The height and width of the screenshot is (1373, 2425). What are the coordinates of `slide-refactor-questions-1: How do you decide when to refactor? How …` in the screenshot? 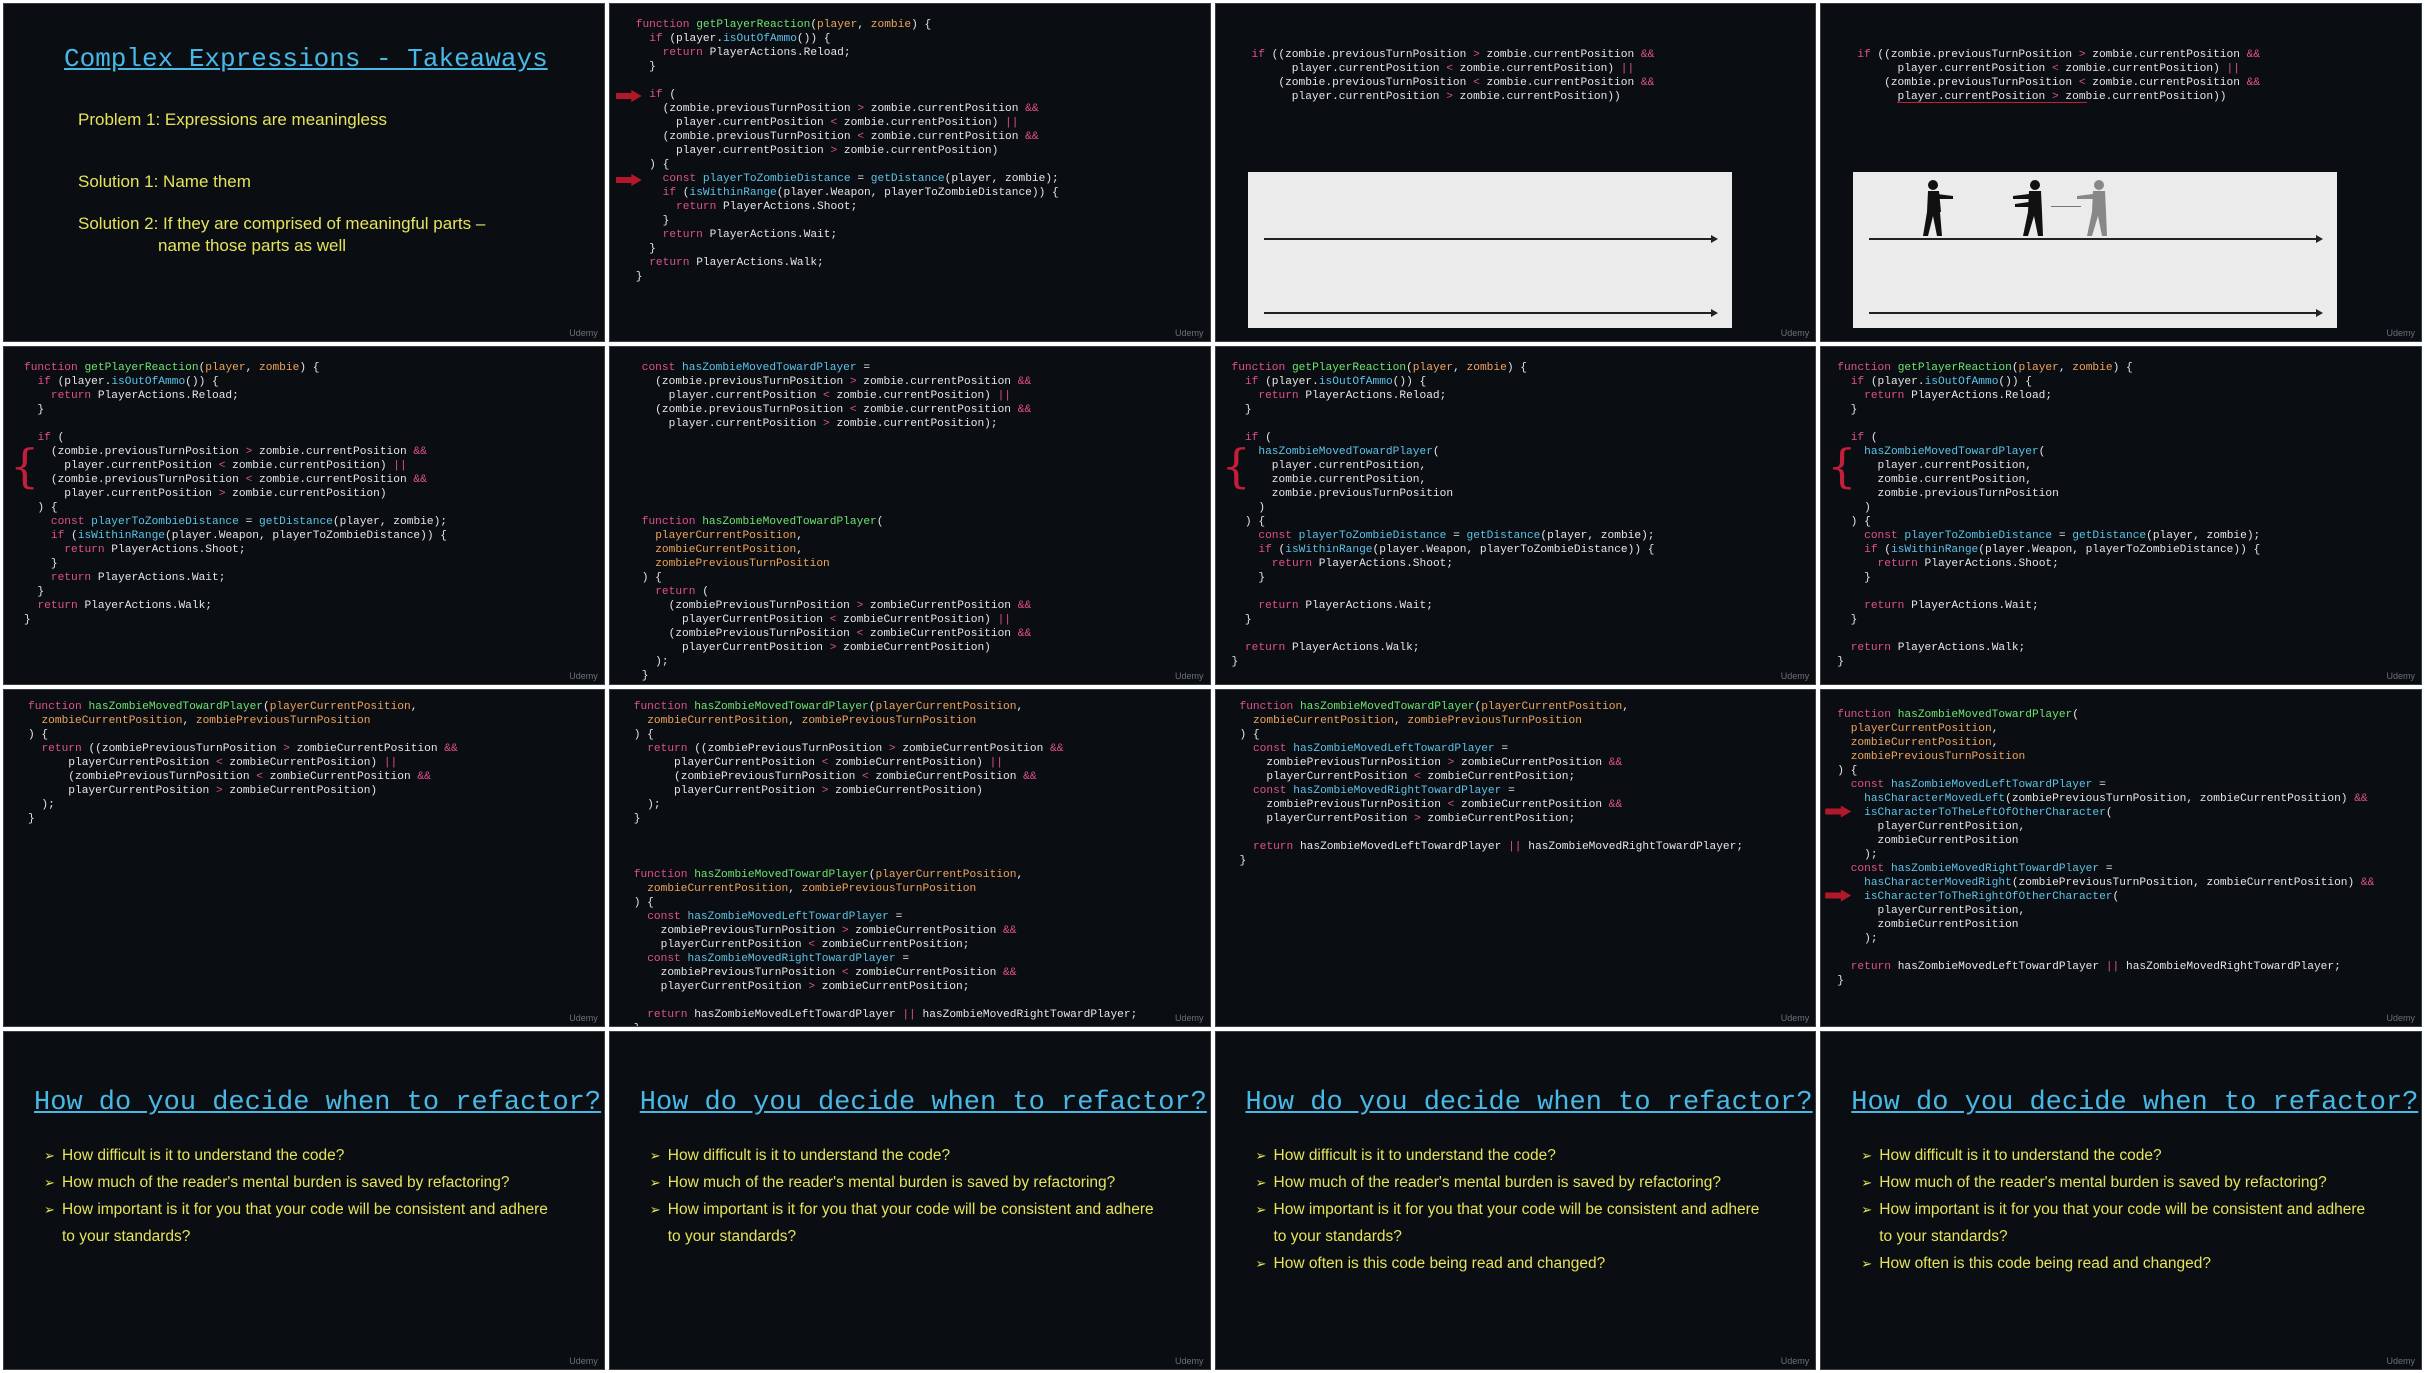 It's located at (304, 1200).